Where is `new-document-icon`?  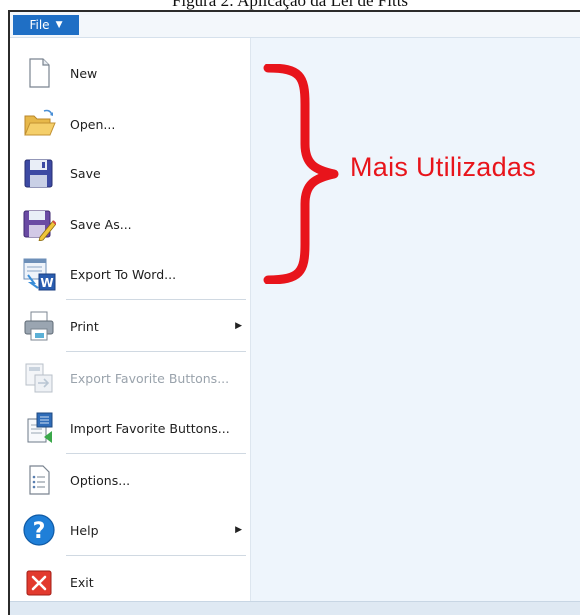
new-document-icon is located at coordinates (39, 73).